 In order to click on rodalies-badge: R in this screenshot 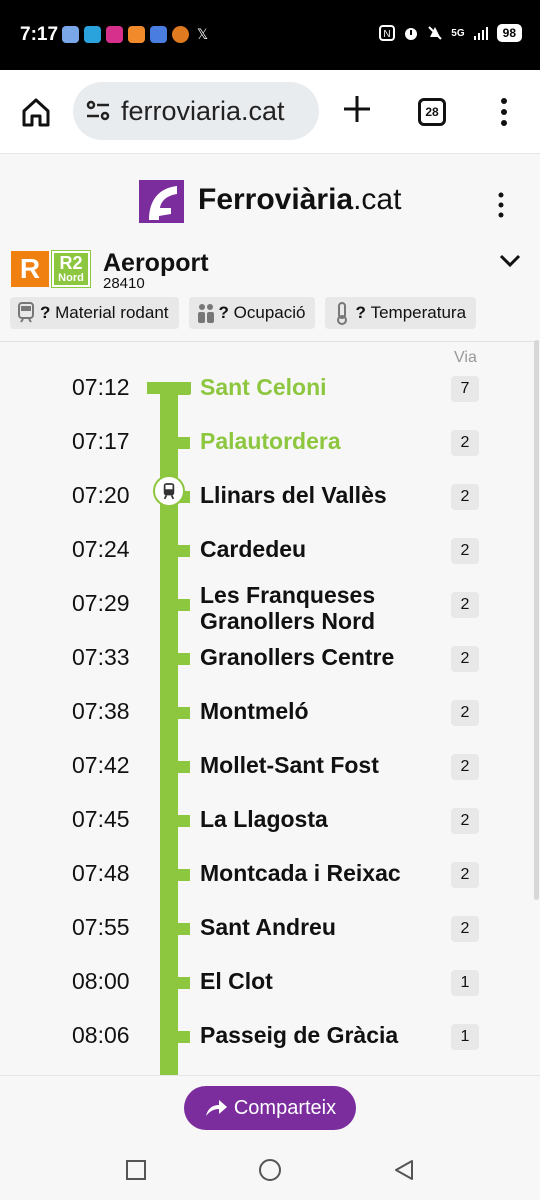, I will do `click(30, 269)`.